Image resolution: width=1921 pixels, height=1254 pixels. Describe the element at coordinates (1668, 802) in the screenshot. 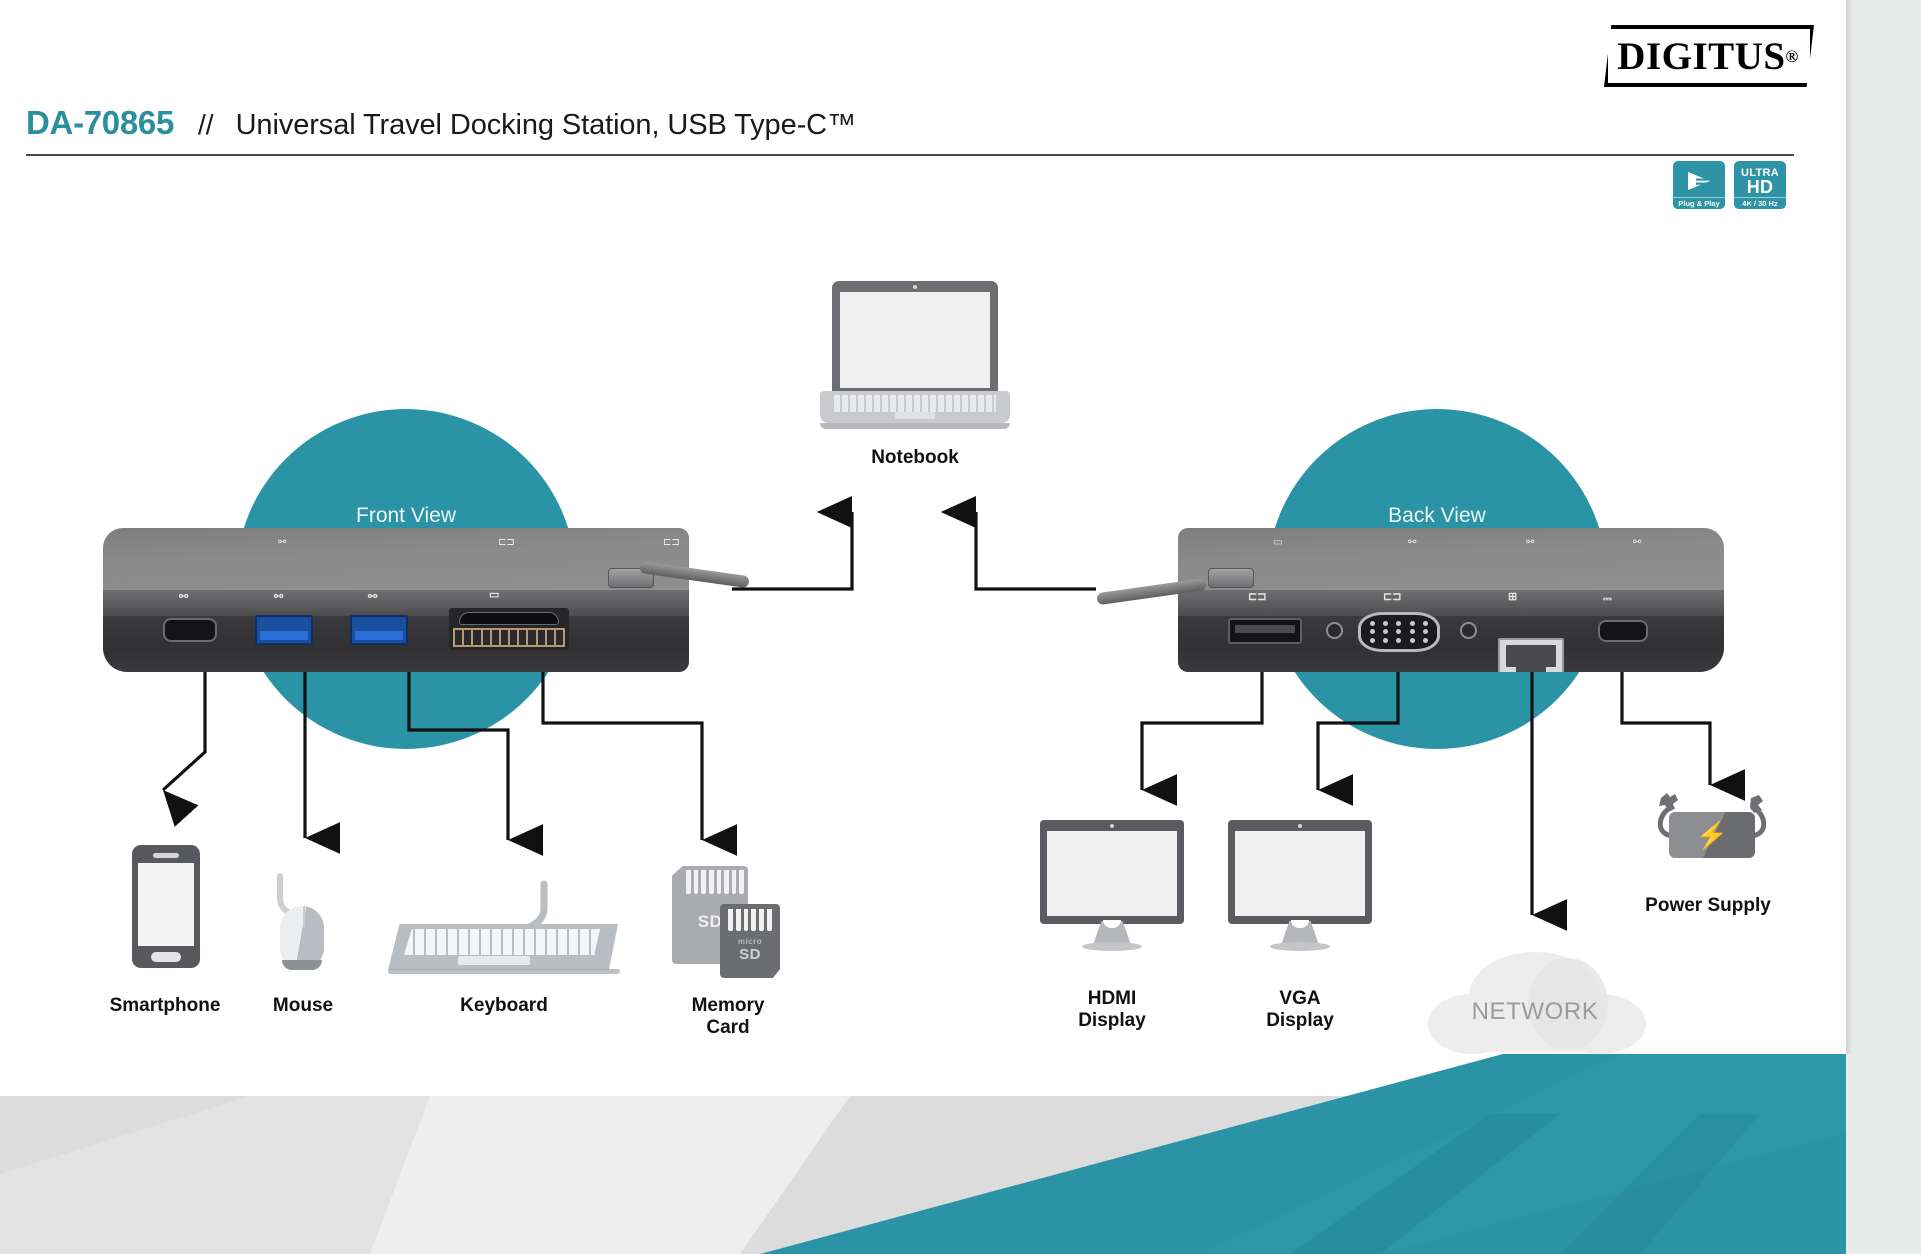

I see `power-plug-icon` at that location.